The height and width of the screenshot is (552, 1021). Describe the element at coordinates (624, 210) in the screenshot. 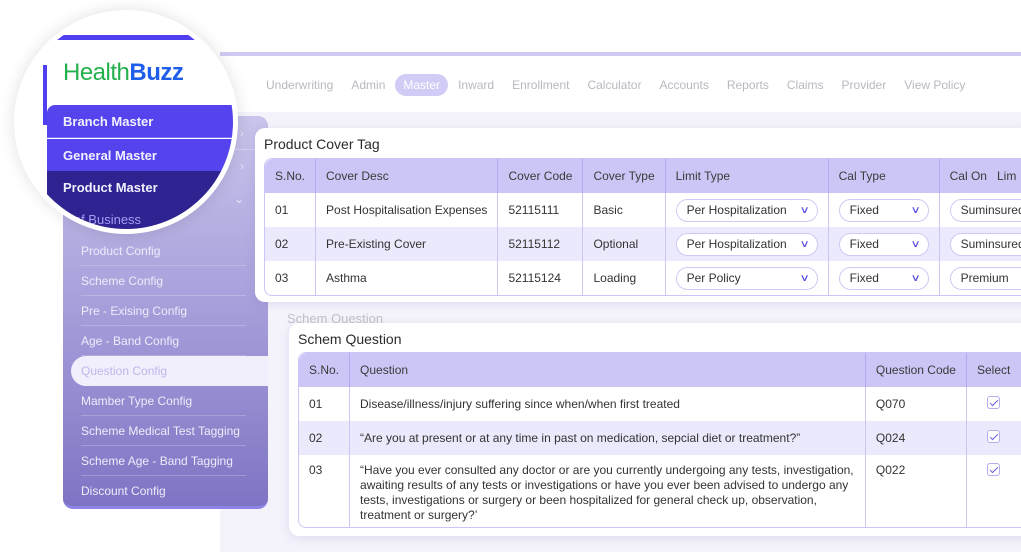

I see `cell-cover-type: Basic` at that location.